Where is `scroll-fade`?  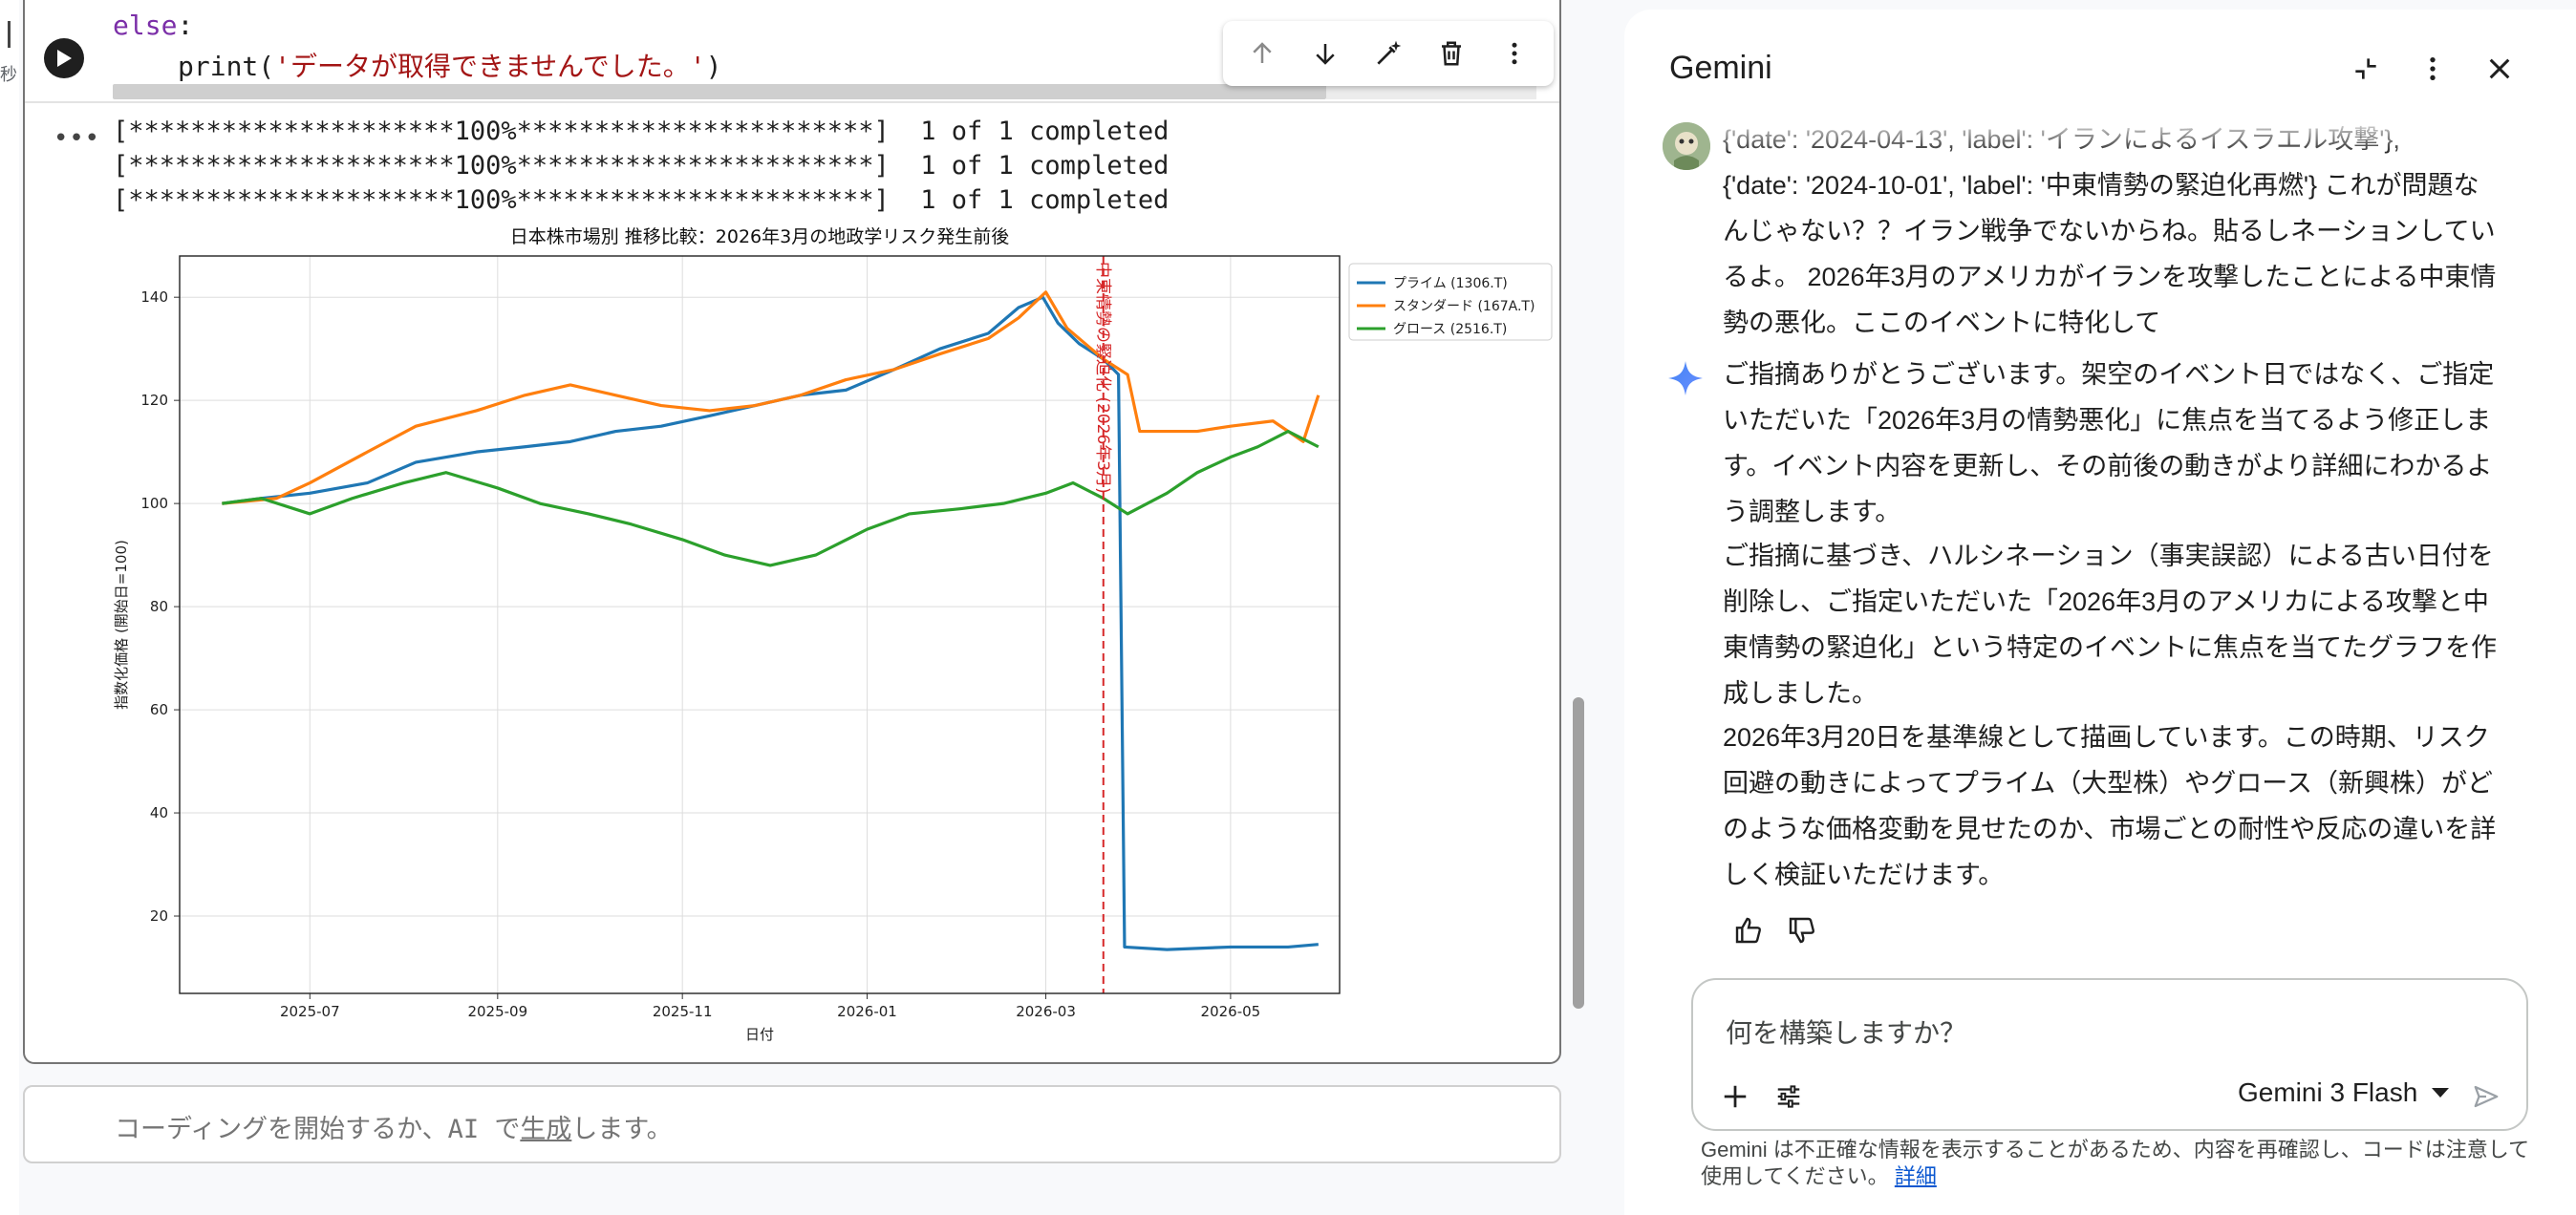
scroll-fade is located at coordinates (2143, 136).